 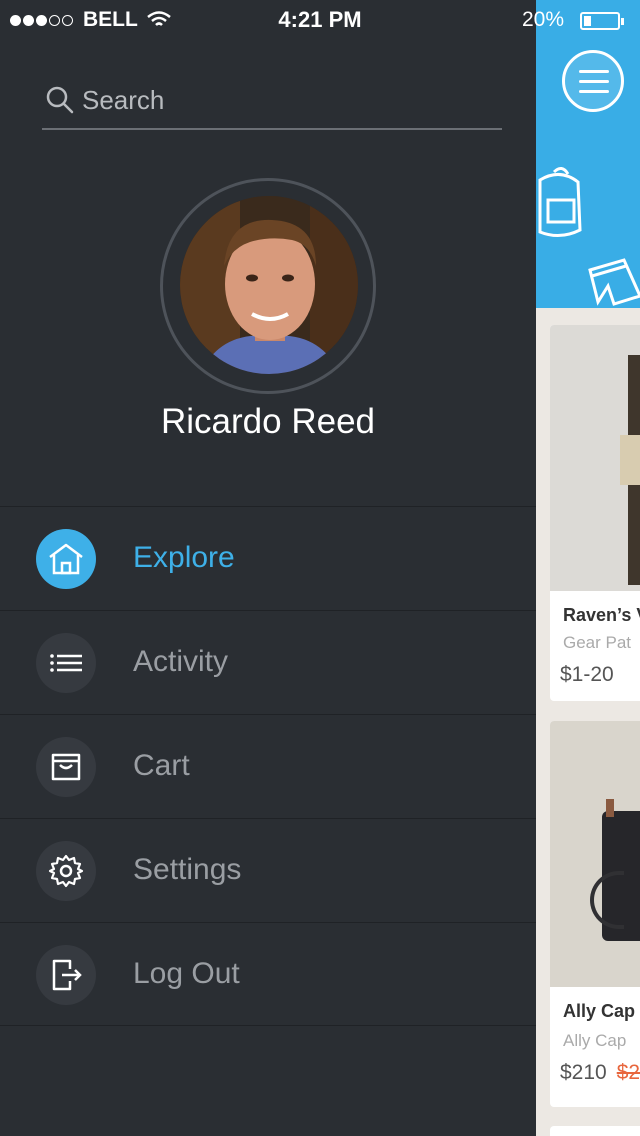 I want to click on menu-item-cart: Cart, so click(x=268, y=766).